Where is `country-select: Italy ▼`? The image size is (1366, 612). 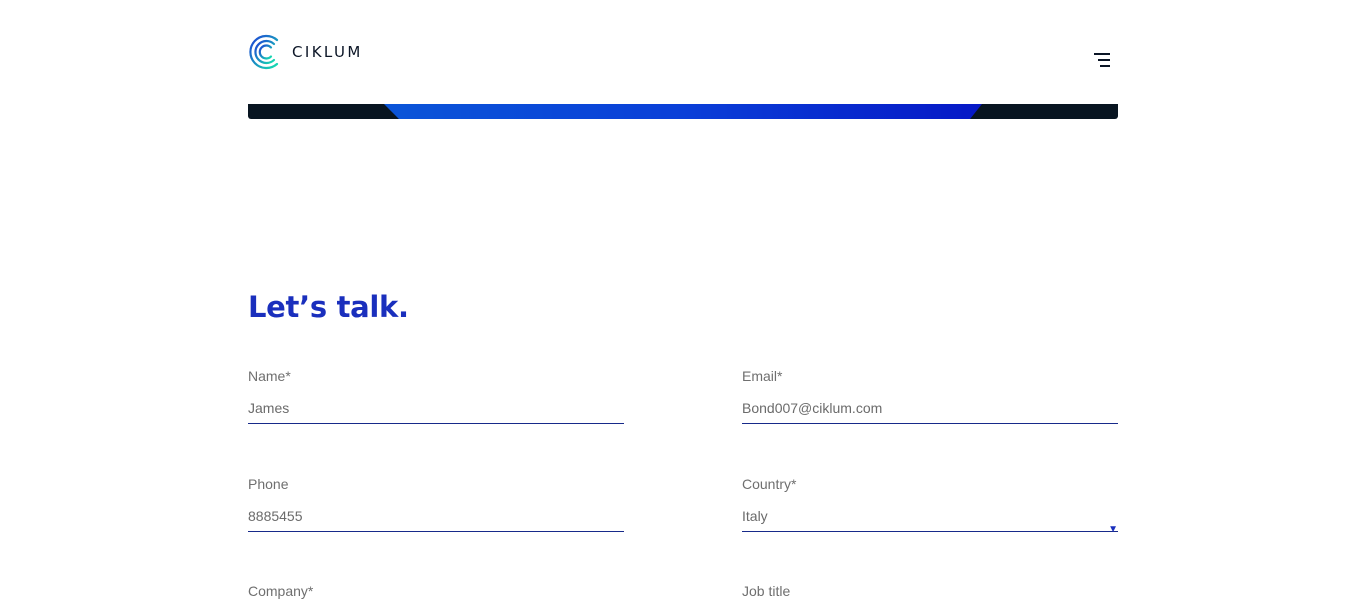
country-select: Italy ▼ is located at coordinates (930, 521).